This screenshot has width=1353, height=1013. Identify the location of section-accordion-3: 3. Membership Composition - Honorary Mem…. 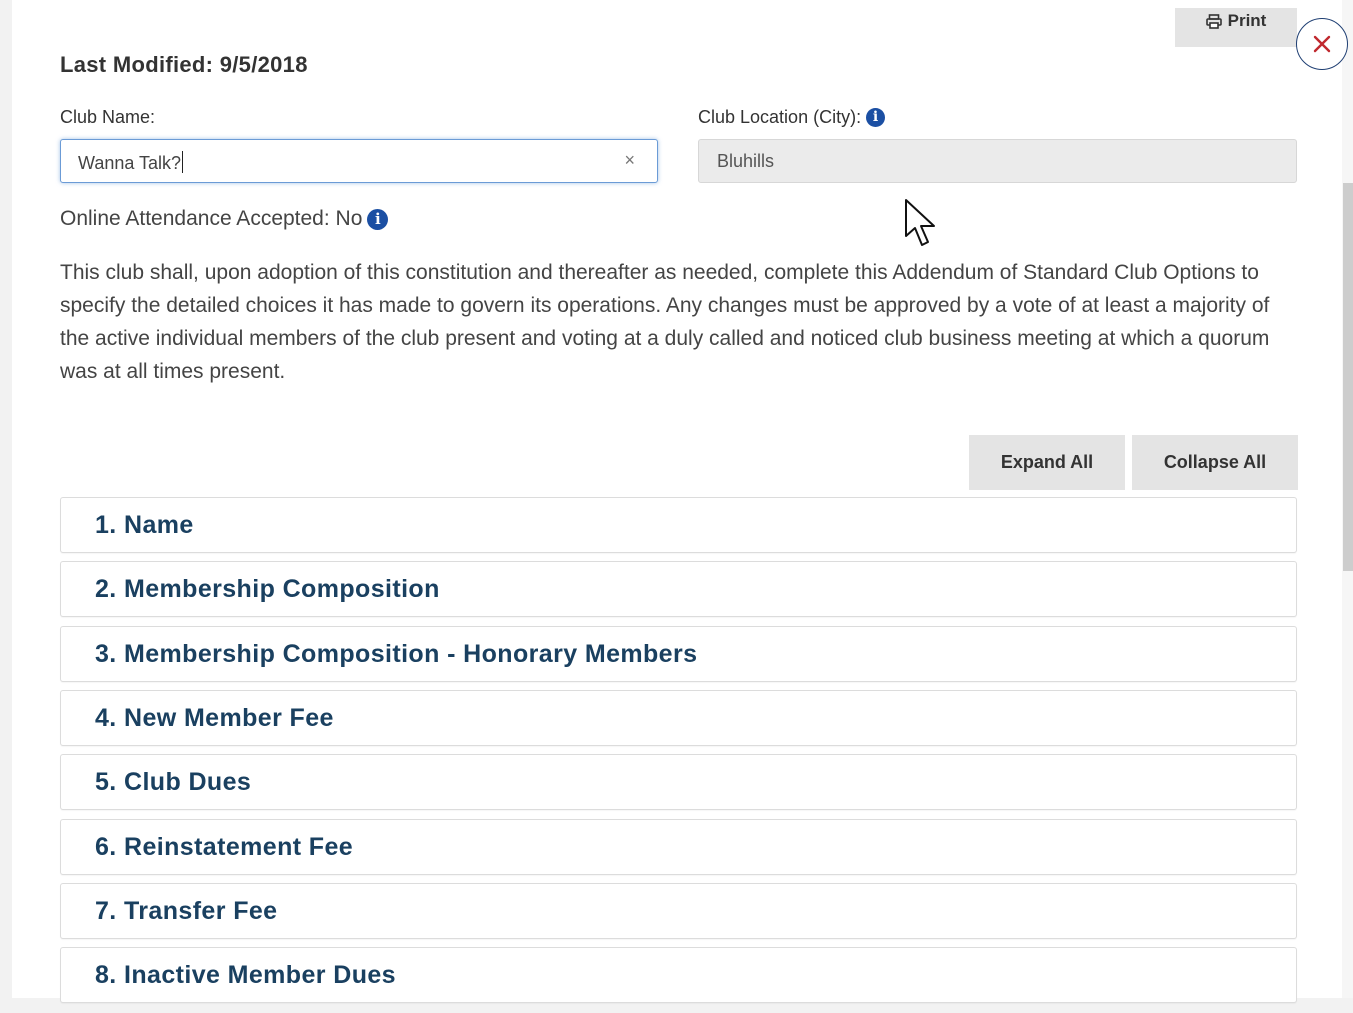
(678, 654).